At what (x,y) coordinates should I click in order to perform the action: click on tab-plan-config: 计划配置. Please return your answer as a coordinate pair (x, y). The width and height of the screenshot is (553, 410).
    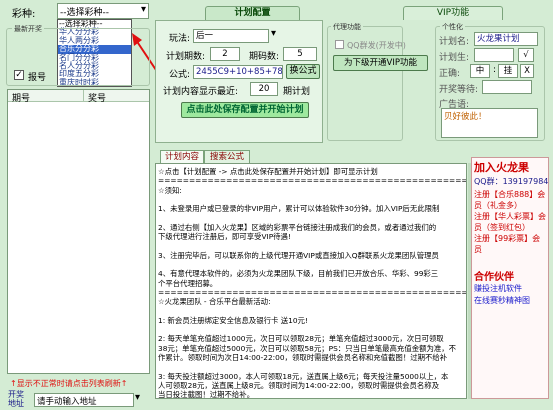
    Looking at the image, I should click on (252, 13).